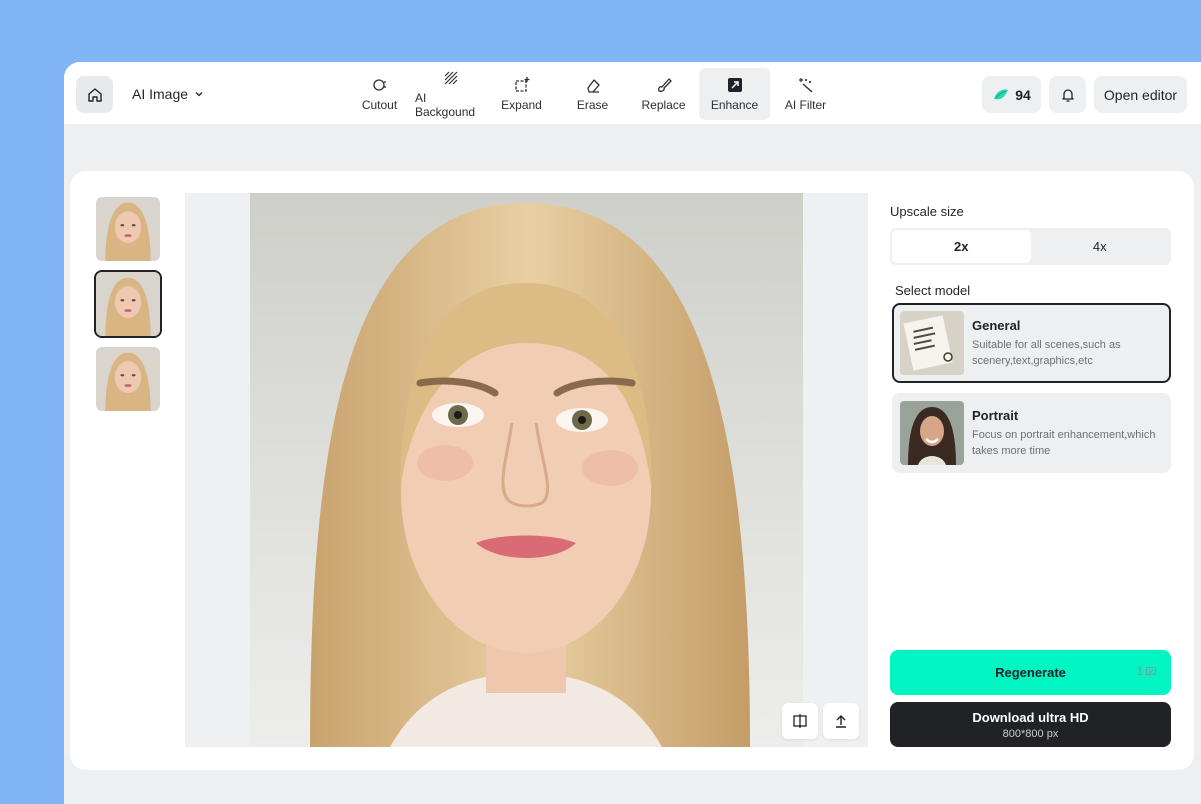  I want to click on tool-cutout: Cutout, so click(379, 94).